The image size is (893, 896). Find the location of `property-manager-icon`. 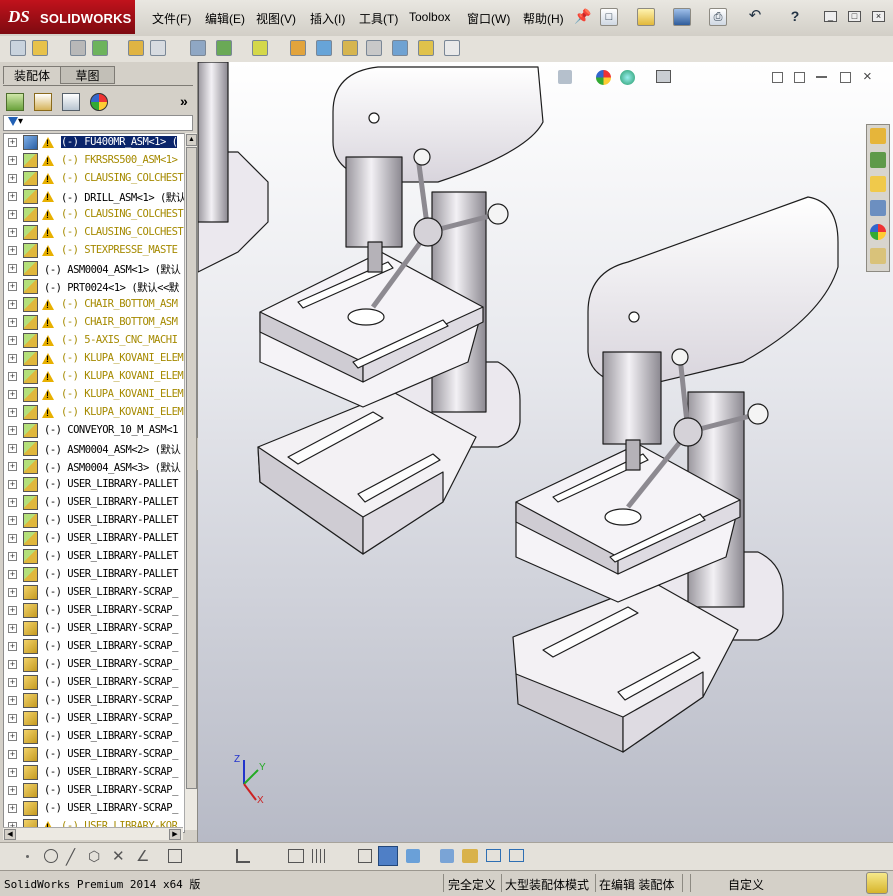

property-manager-icon is located at coordinates (43, 102).